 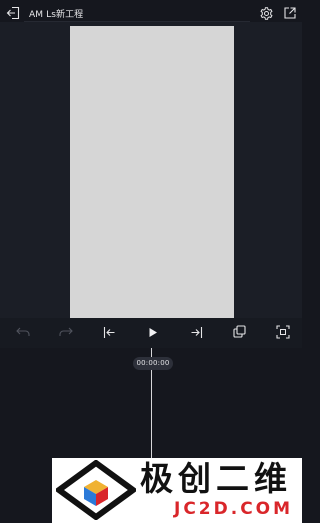 What do you see at coordinates (151, 420) in the screenshot?
I see `playhead-line` at bounding box center [151, 420].